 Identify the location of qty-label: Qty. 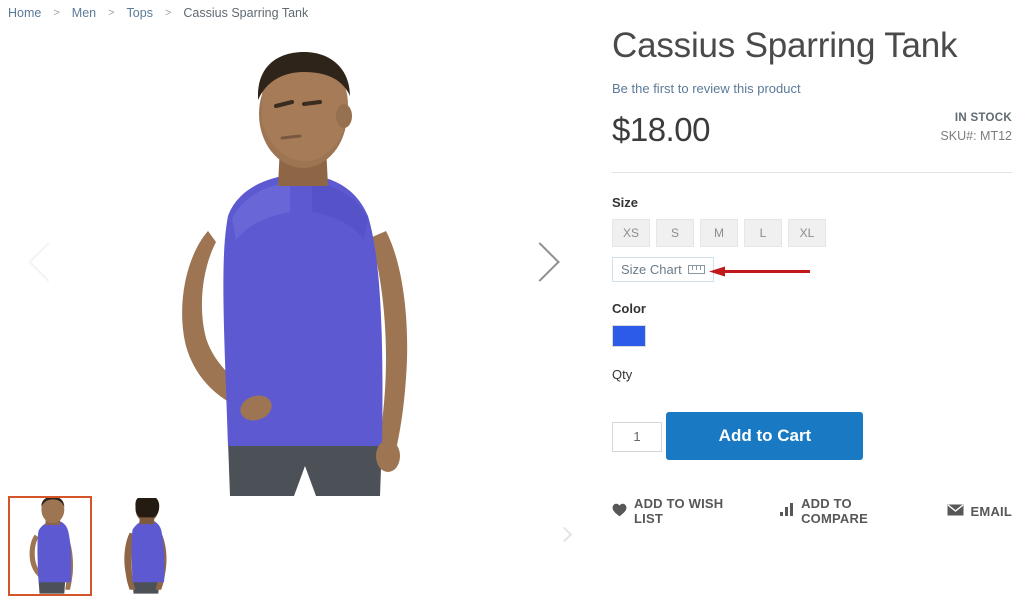
(622, 375).